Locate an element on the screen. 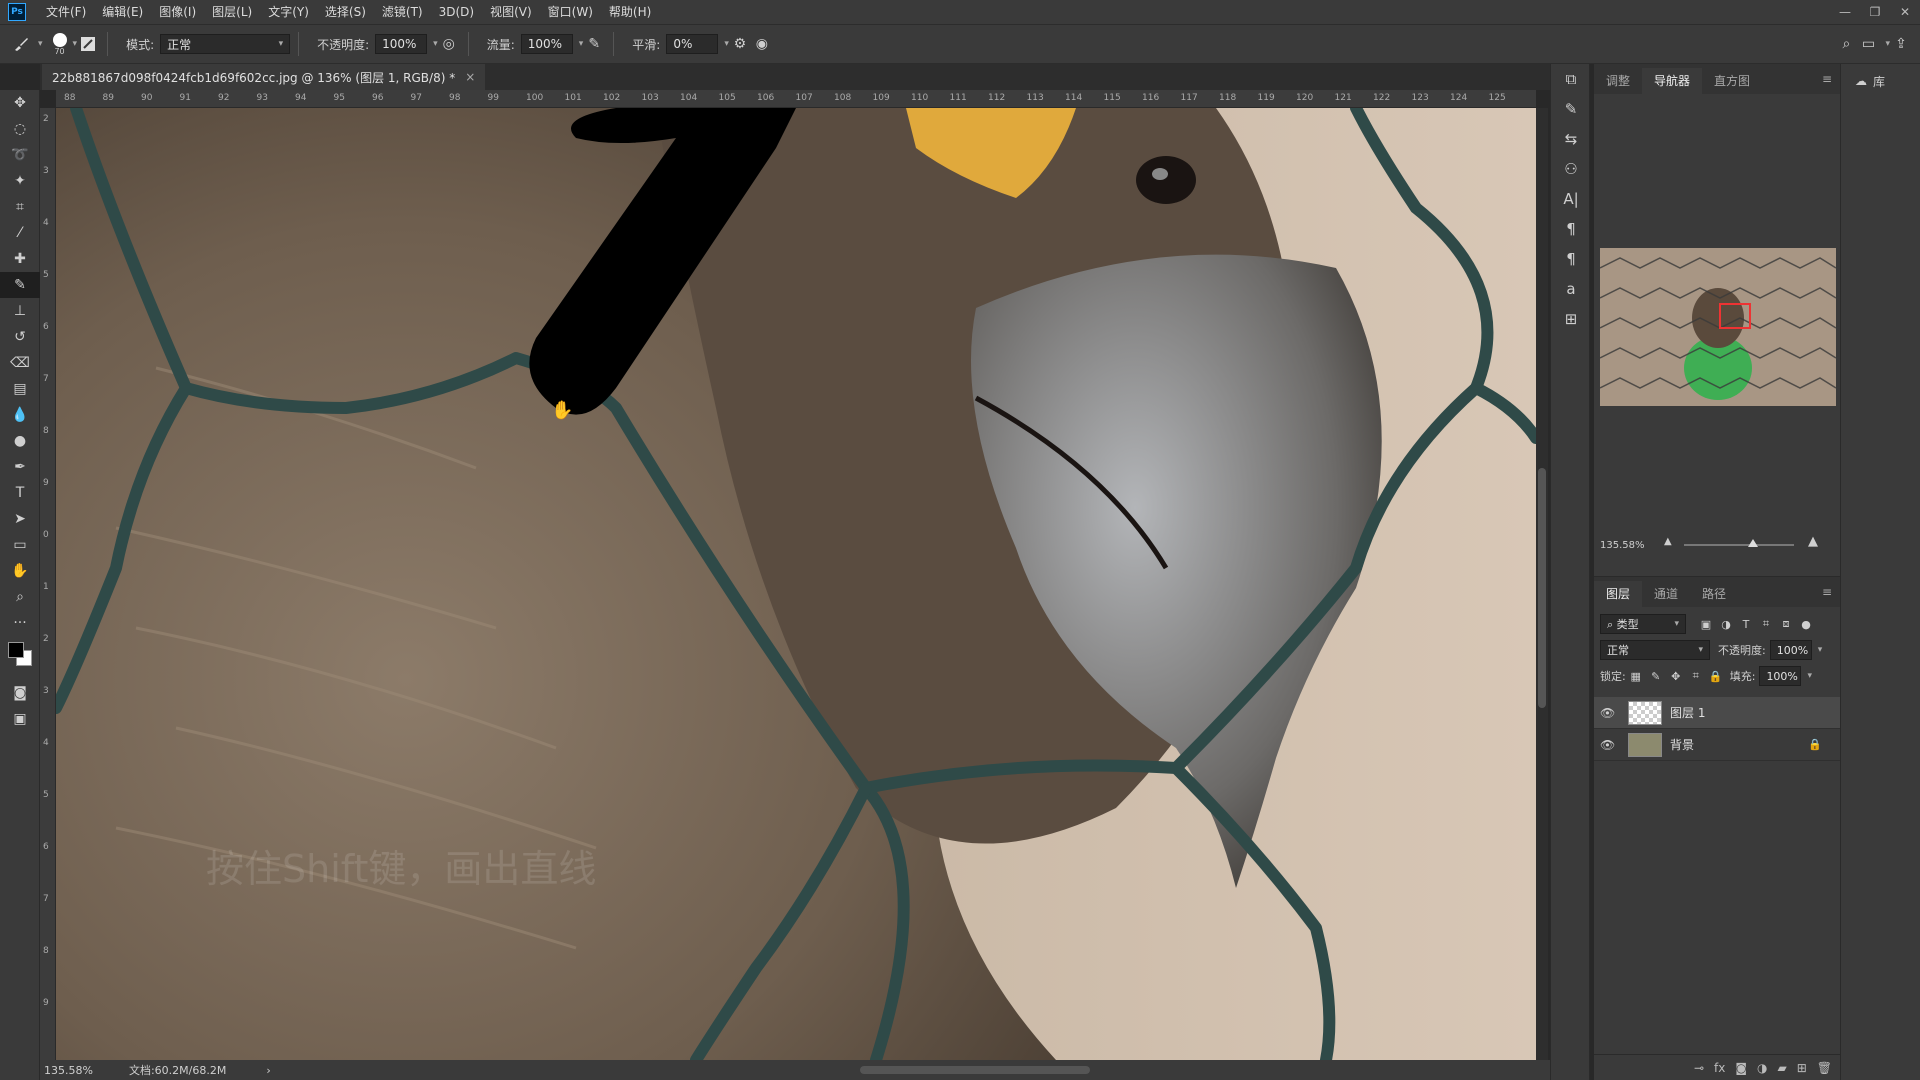 Image resolution: width=1920 pixels, height=1080 pixels. tab-channels: 通道 is located at coordinates (1666, 594).